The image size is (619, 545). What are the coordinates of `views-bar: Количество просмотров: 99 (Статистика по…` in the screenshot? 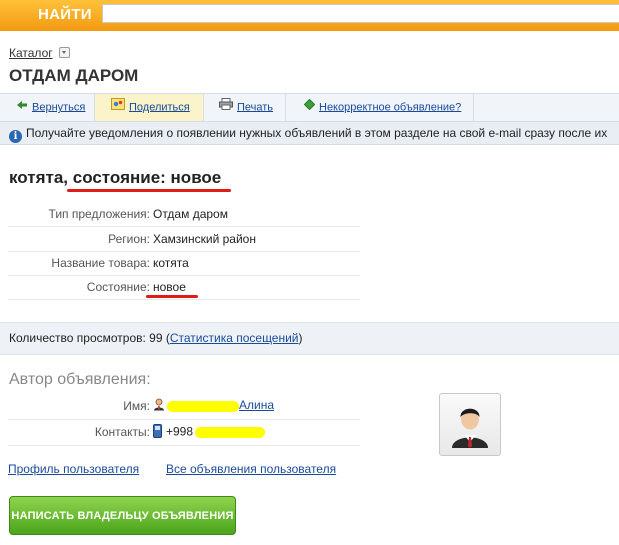 It's located at (309, 338).